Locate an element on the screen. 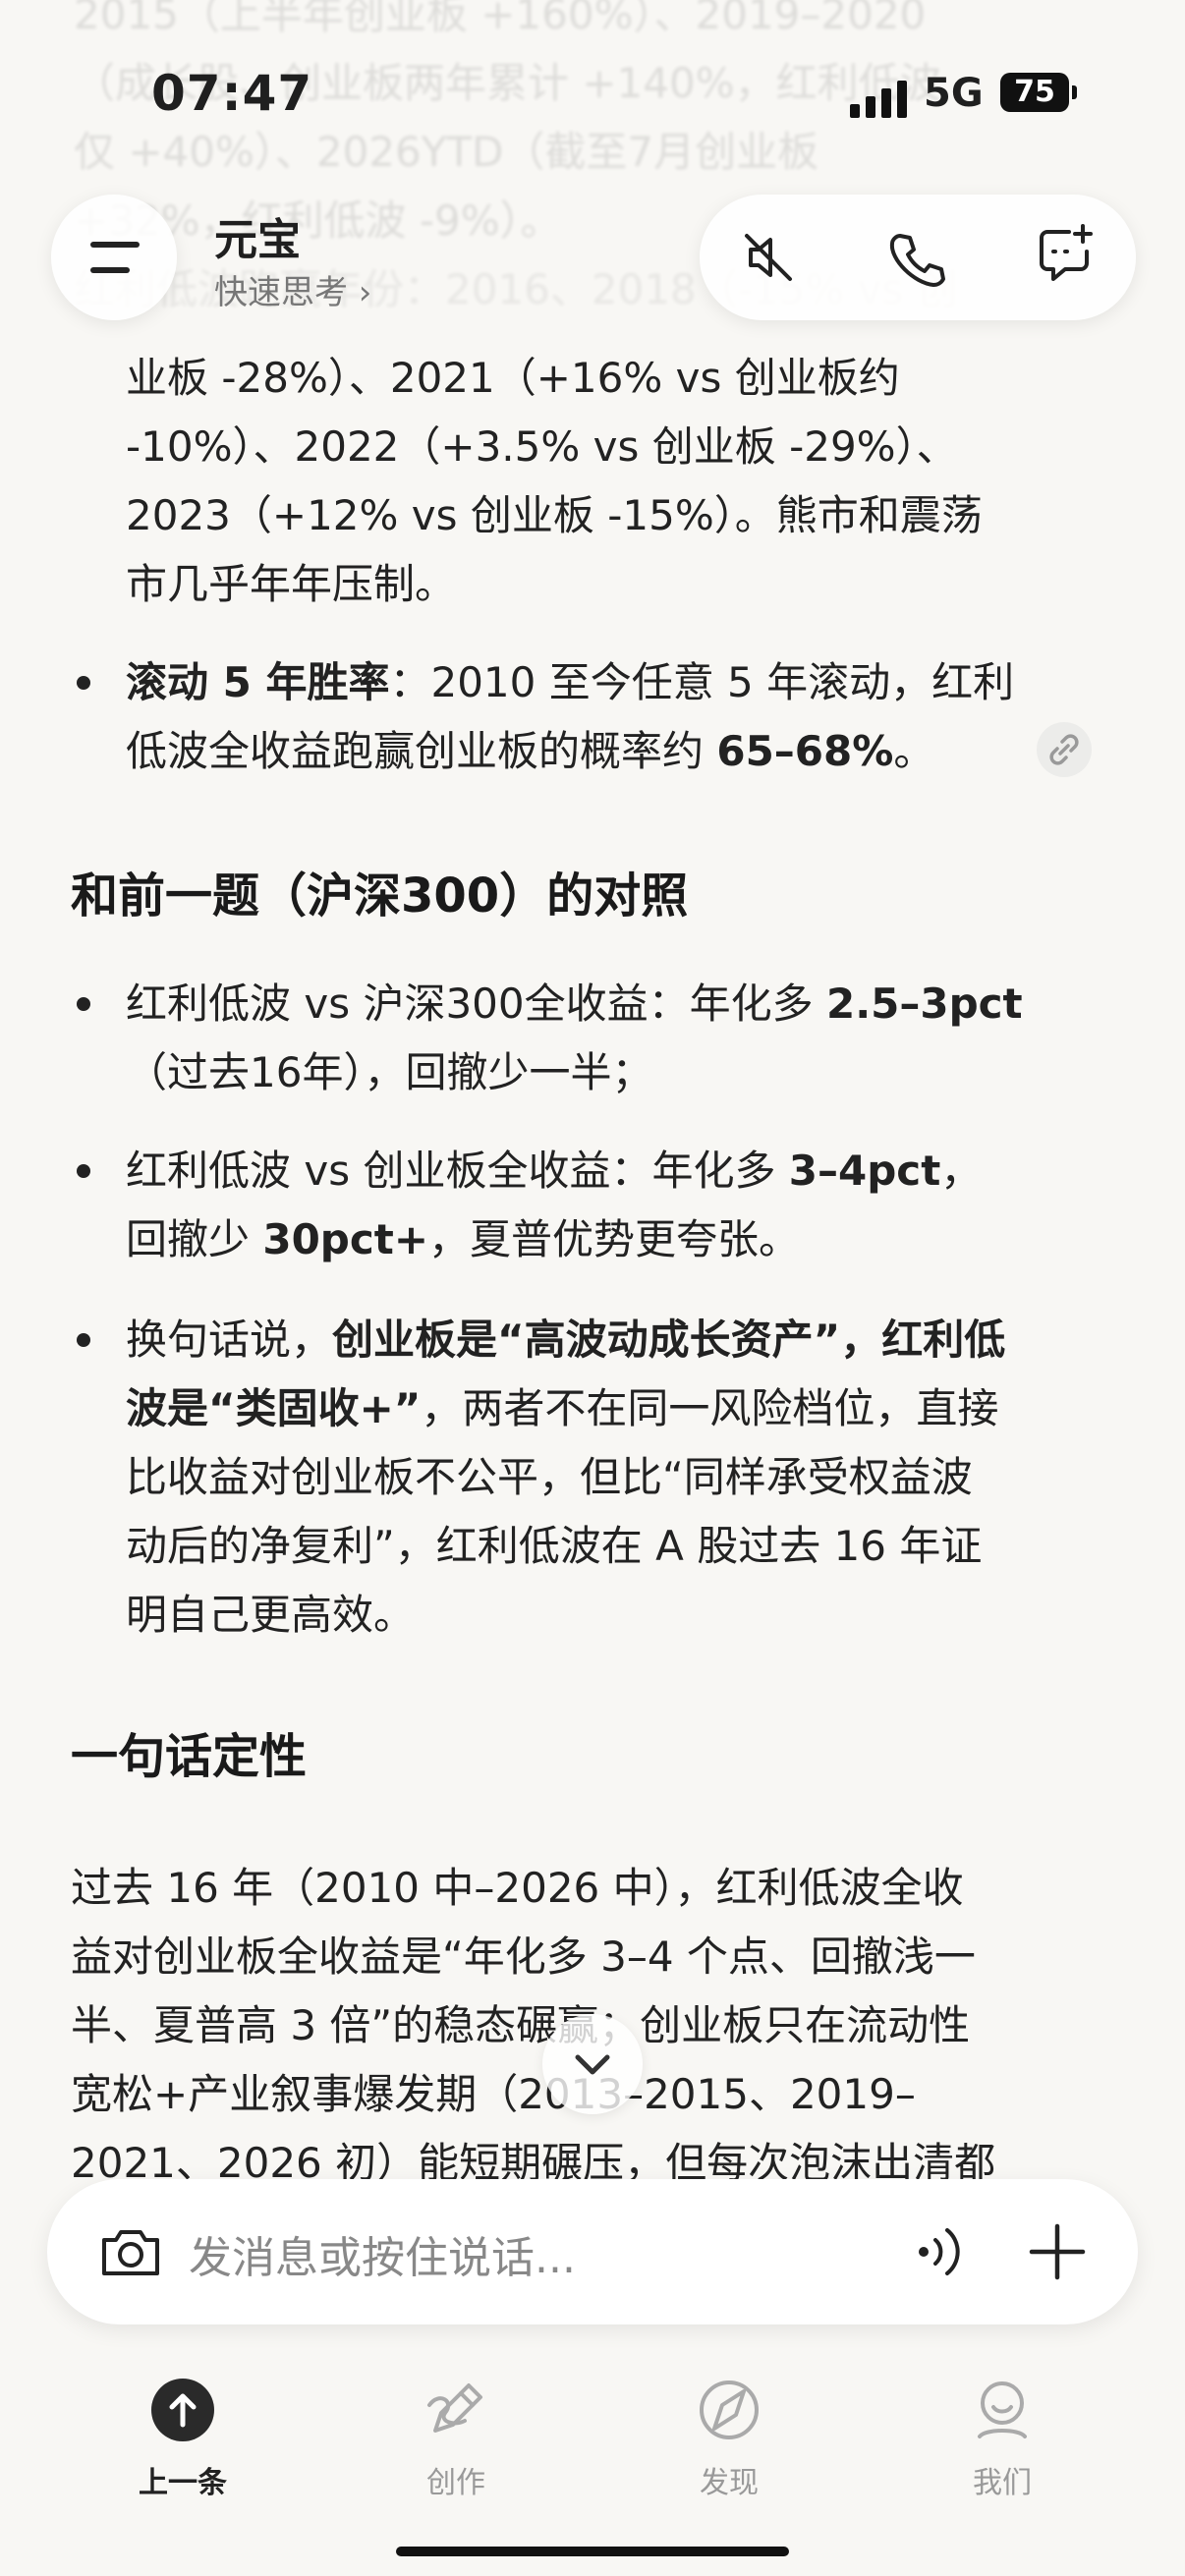 This screenshot has height=2576, width=1185. plus-icon is located at coordinates (1057, 2251).